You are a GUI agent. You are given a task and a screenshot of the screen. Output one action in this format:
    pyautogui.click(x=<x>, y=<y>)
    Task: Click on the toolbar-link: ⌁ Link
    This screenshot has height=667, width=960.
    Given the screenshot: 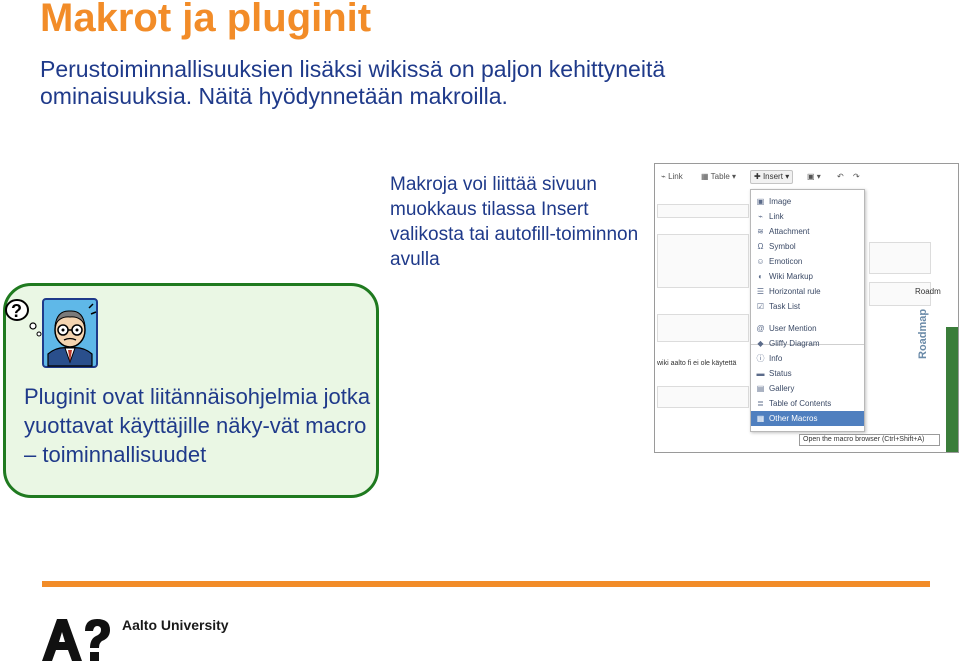 What is the action you would take?
    pyautogui.click(x=672, y=176)
    